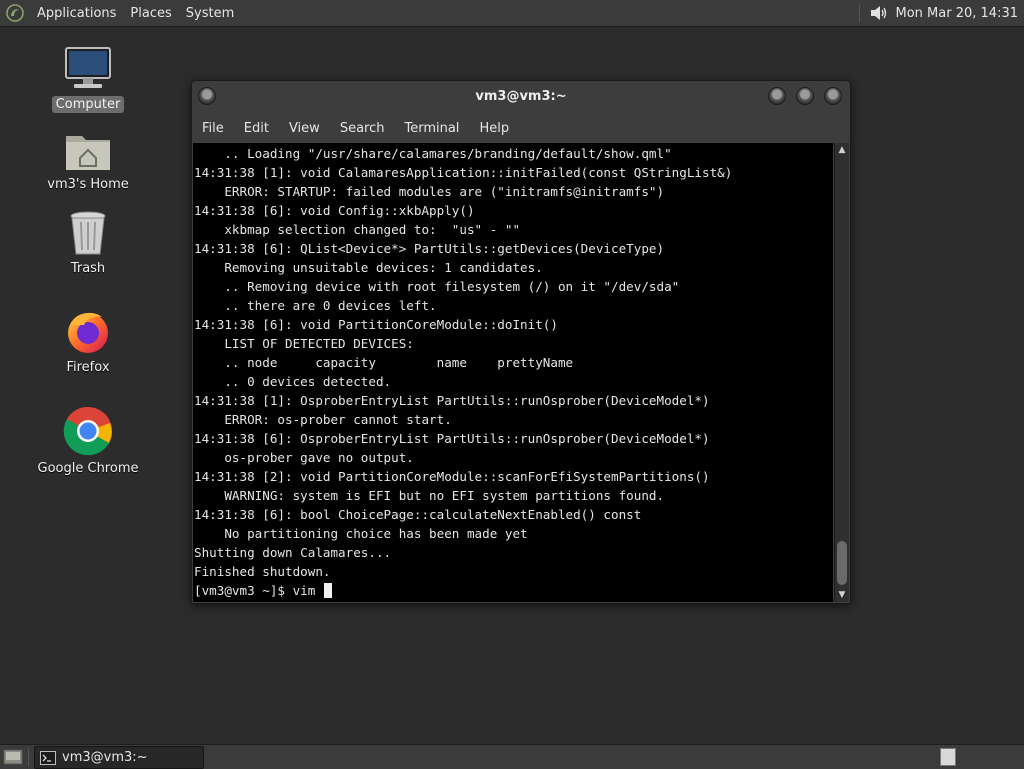 The height and width of the screenshot is (769, 1024). I want to click on terminal-line: LIST OF DETECTED DEVICES:, so click(304, 343).